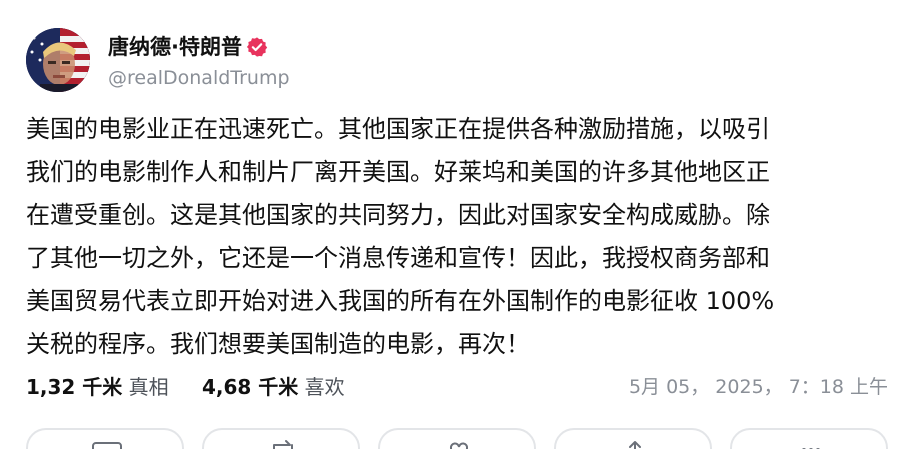 The height and width of the screenshot is (449, 901). Describe the element at coordinates (459, 445) in the screenshot. I see `like-icon` at that location.